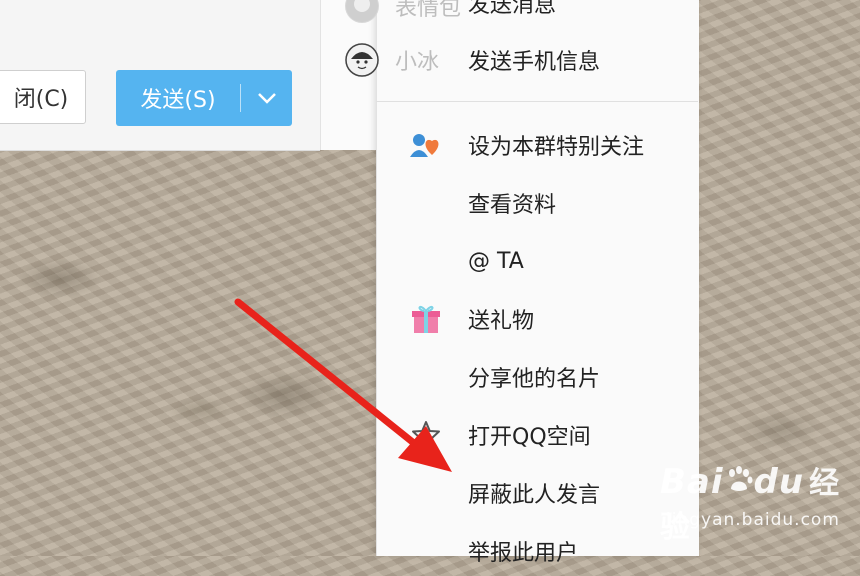  What do you see at coordinates (266, 98) in the screenshot?
I see `chevron-down-icon` at bounding box center [266, 98].